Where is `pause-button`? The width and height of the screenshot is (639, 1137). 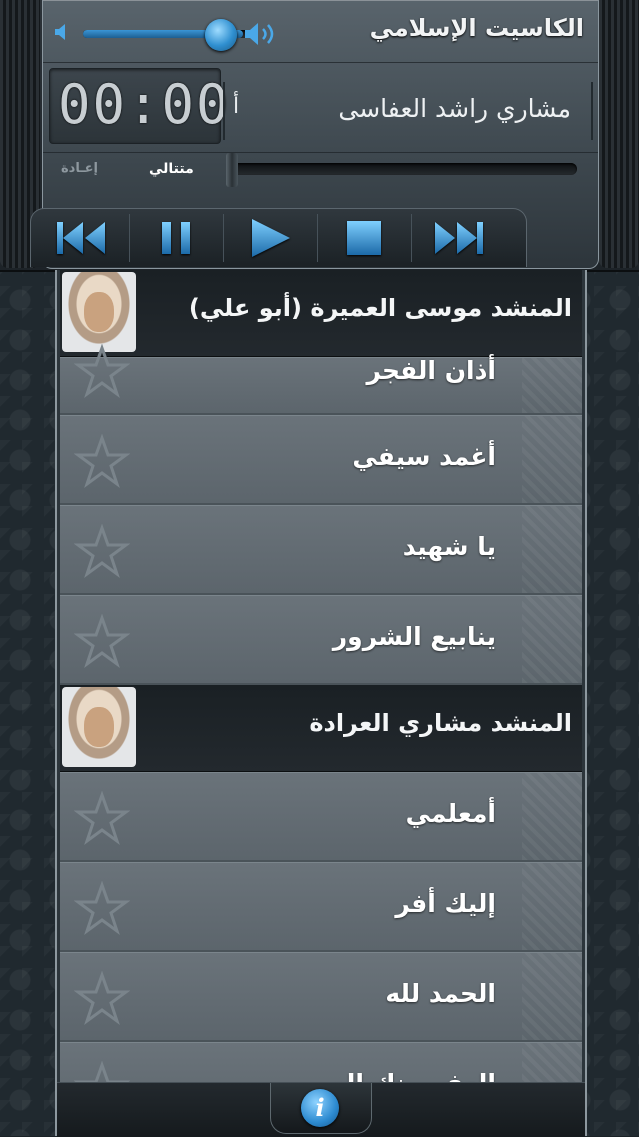 pause-button is located at coordinates (176, 238).